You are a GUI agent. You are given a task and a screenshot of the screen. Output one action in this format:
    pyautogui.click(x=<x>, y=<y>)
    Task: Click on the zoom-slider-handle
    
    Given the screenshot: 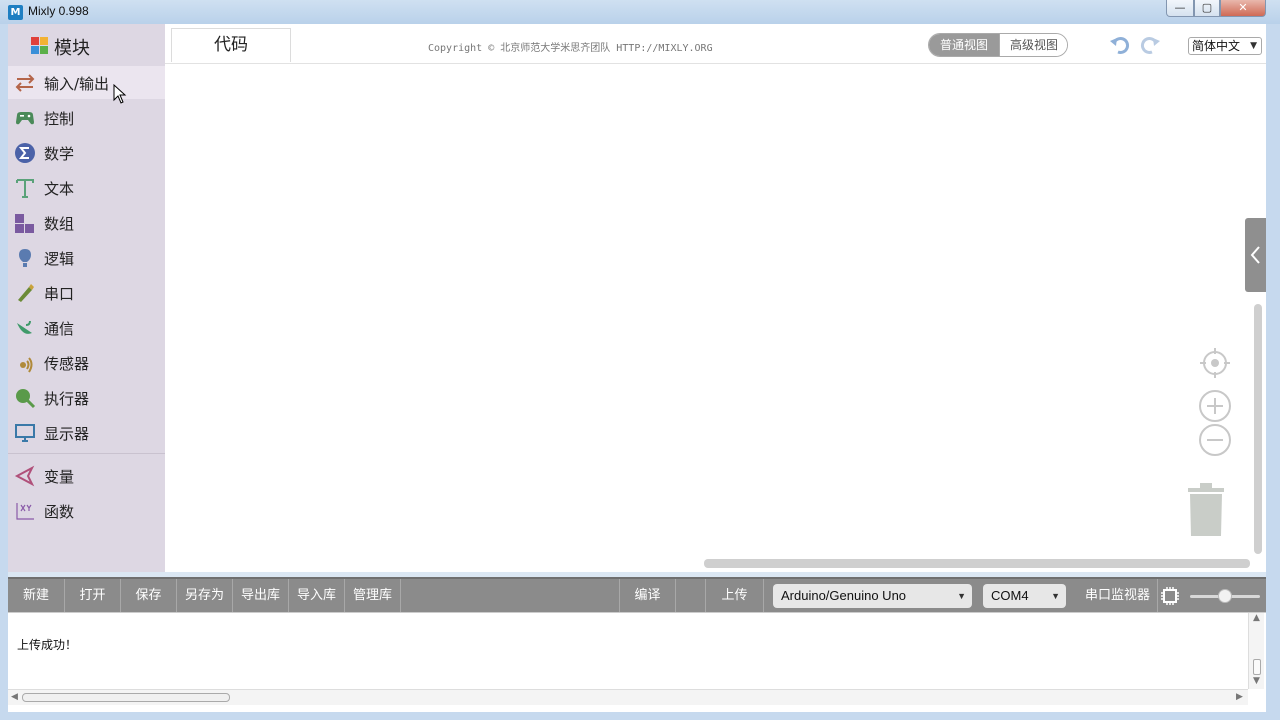 What is the action you would take?
    pyautogui.click(x=1225, y=596)
    